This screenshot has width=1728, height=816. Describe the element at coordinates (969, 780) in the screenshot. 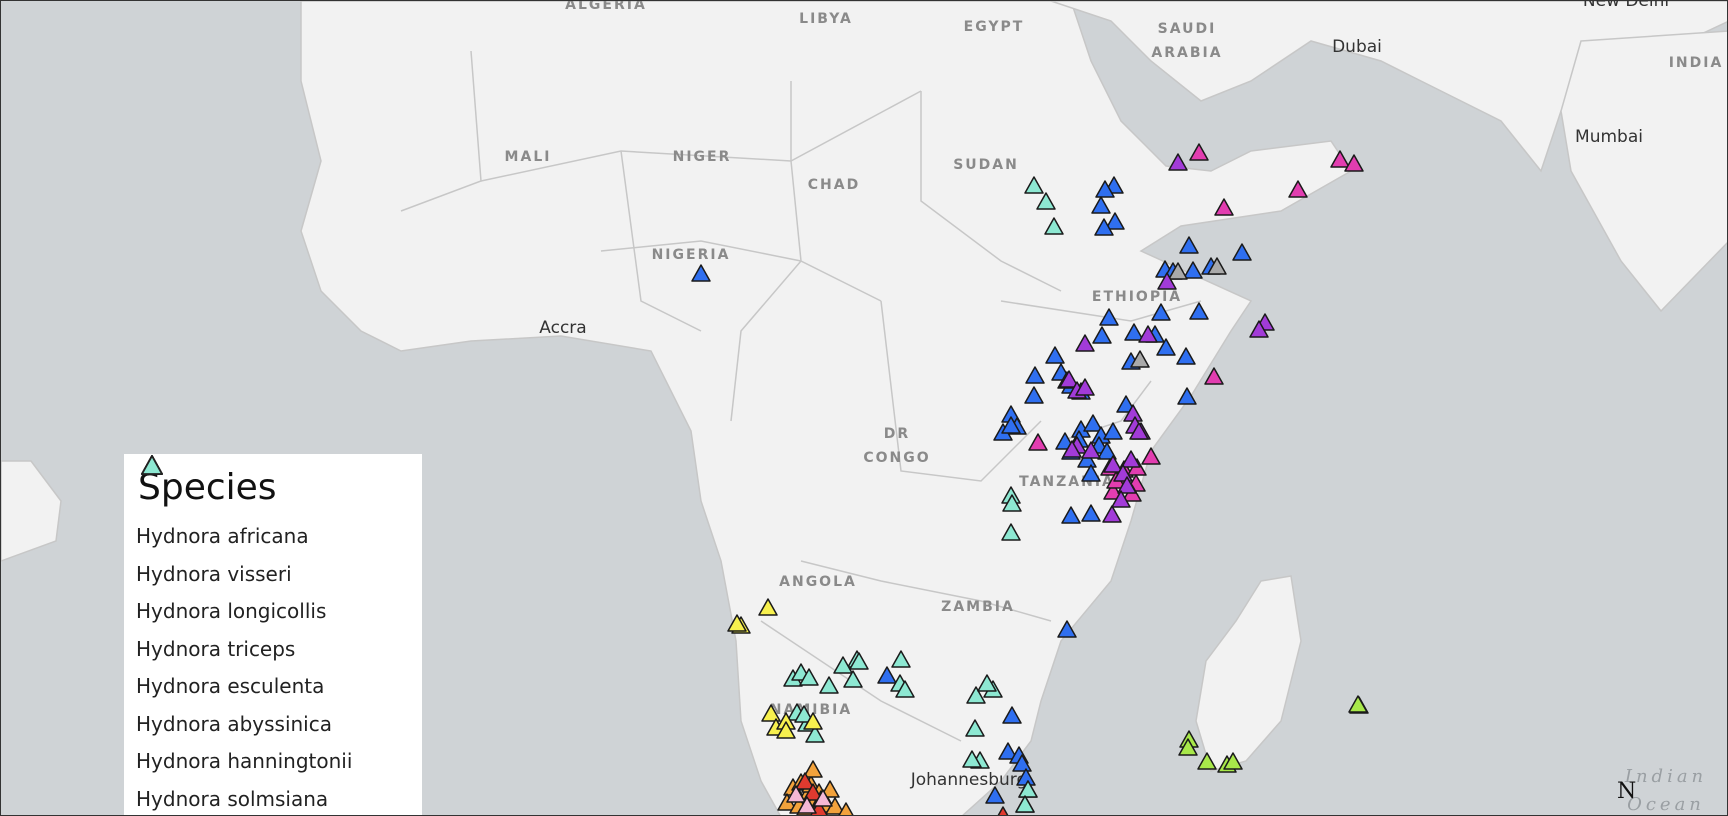

I see `city-label: Johannesburg` at that location.